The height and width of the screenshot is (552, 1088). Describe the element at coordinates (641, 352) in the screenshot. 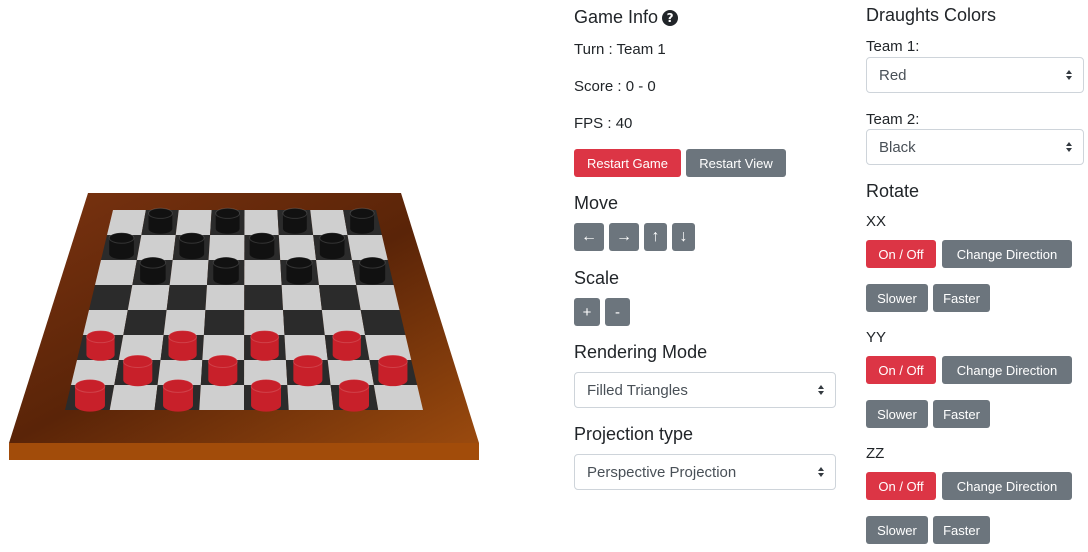

I see `rendering-mode-title: Rendering Mode` at that location.